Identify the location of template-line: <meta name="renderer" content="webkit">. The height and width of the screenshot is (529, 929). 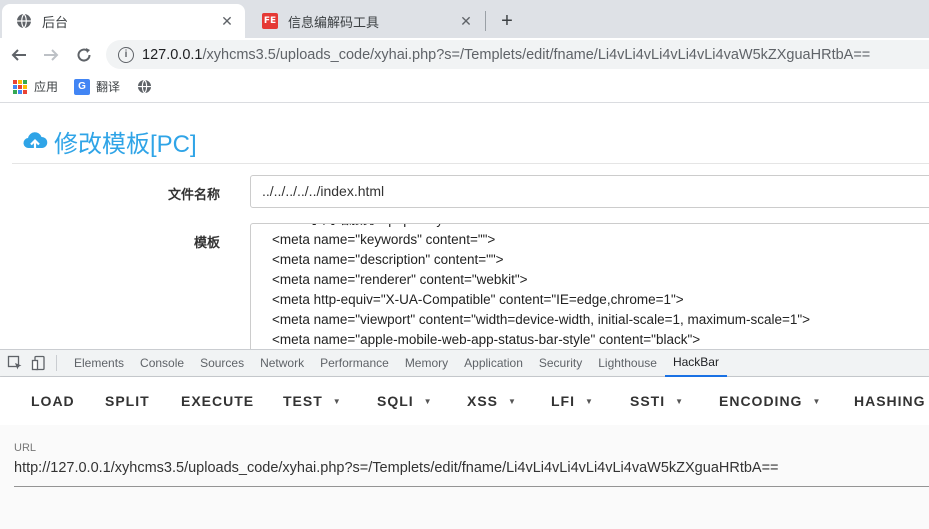
(400, 279).